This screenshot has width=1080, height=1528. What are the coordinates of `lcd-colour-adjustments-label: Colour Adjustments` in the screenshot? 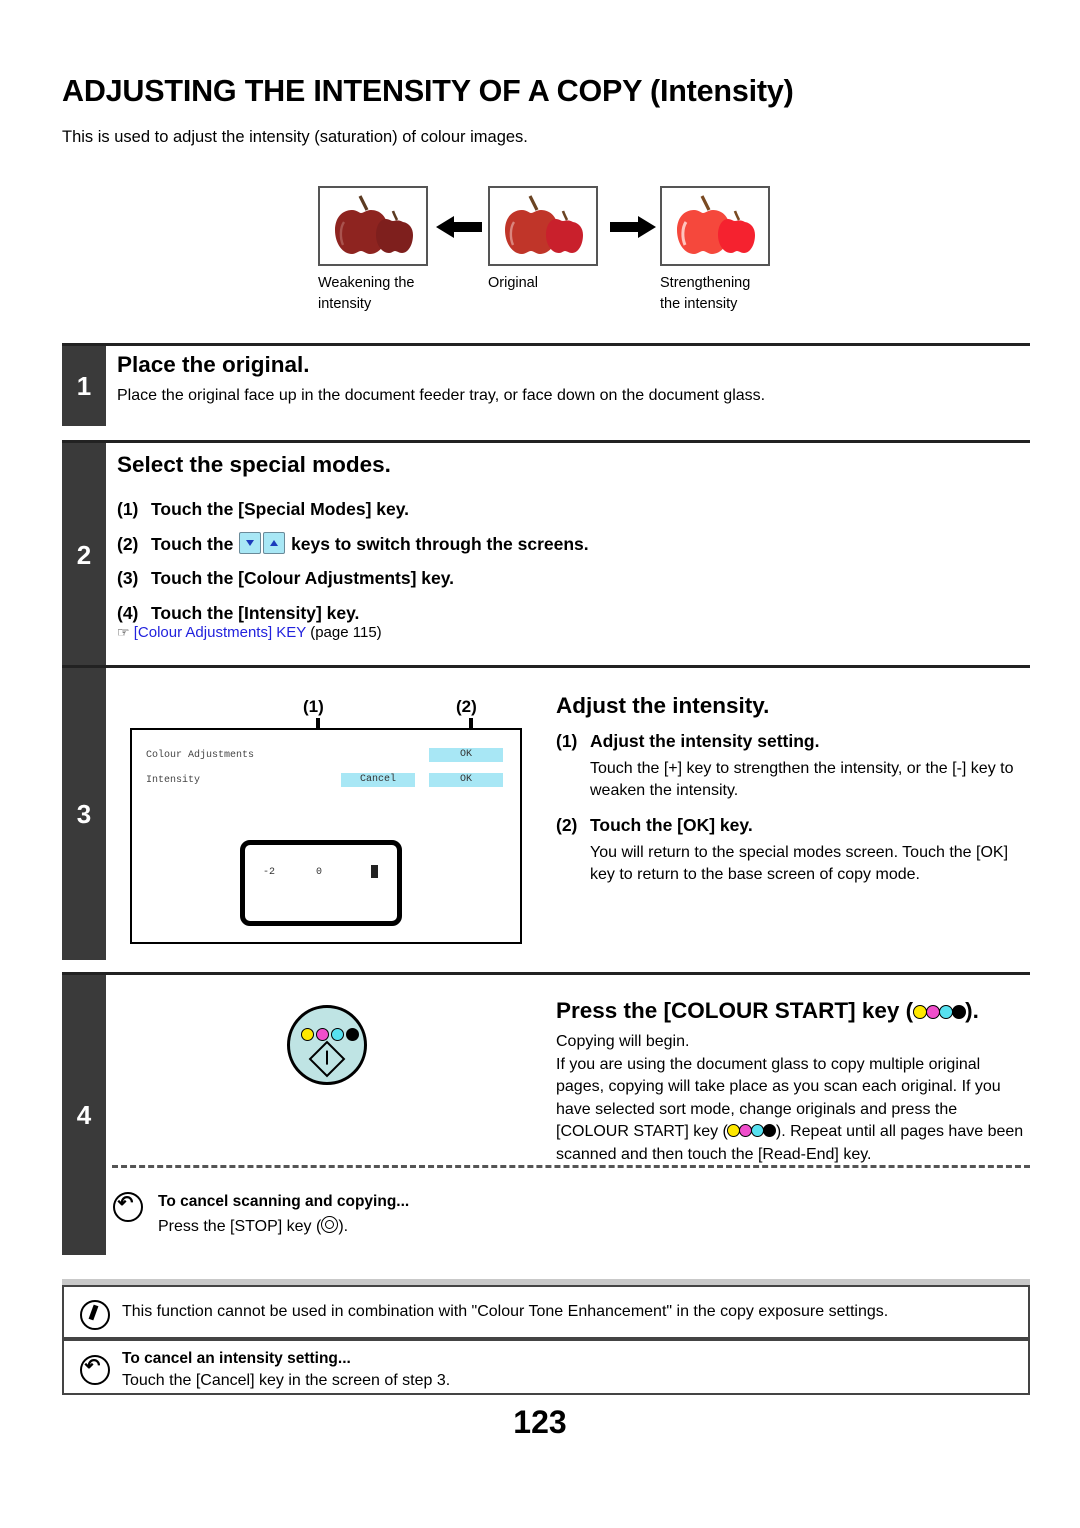 It's located at (200, 755).